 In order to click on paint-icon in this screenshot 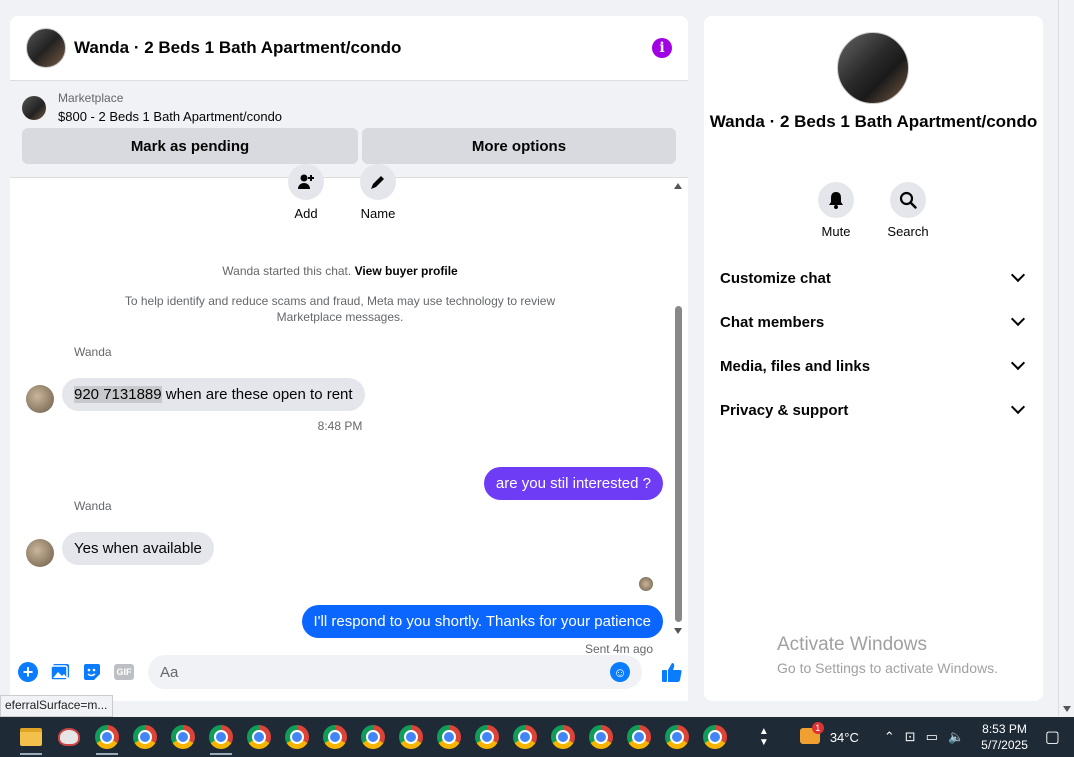, I will do `click(69, 737)`.